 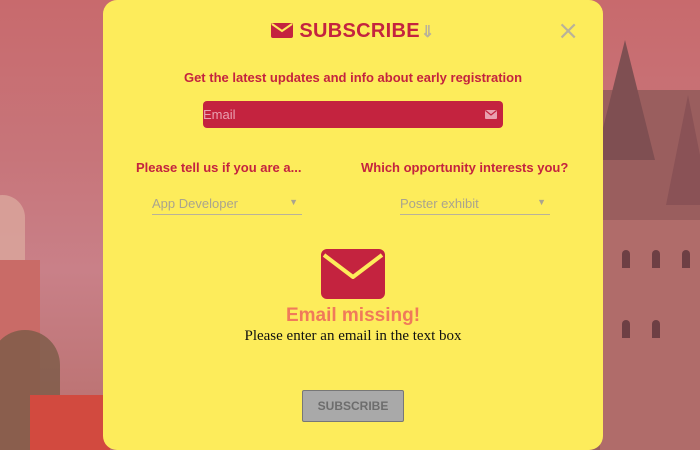 I want to click on error-title: Email missing!, so click(x=353, y=315).